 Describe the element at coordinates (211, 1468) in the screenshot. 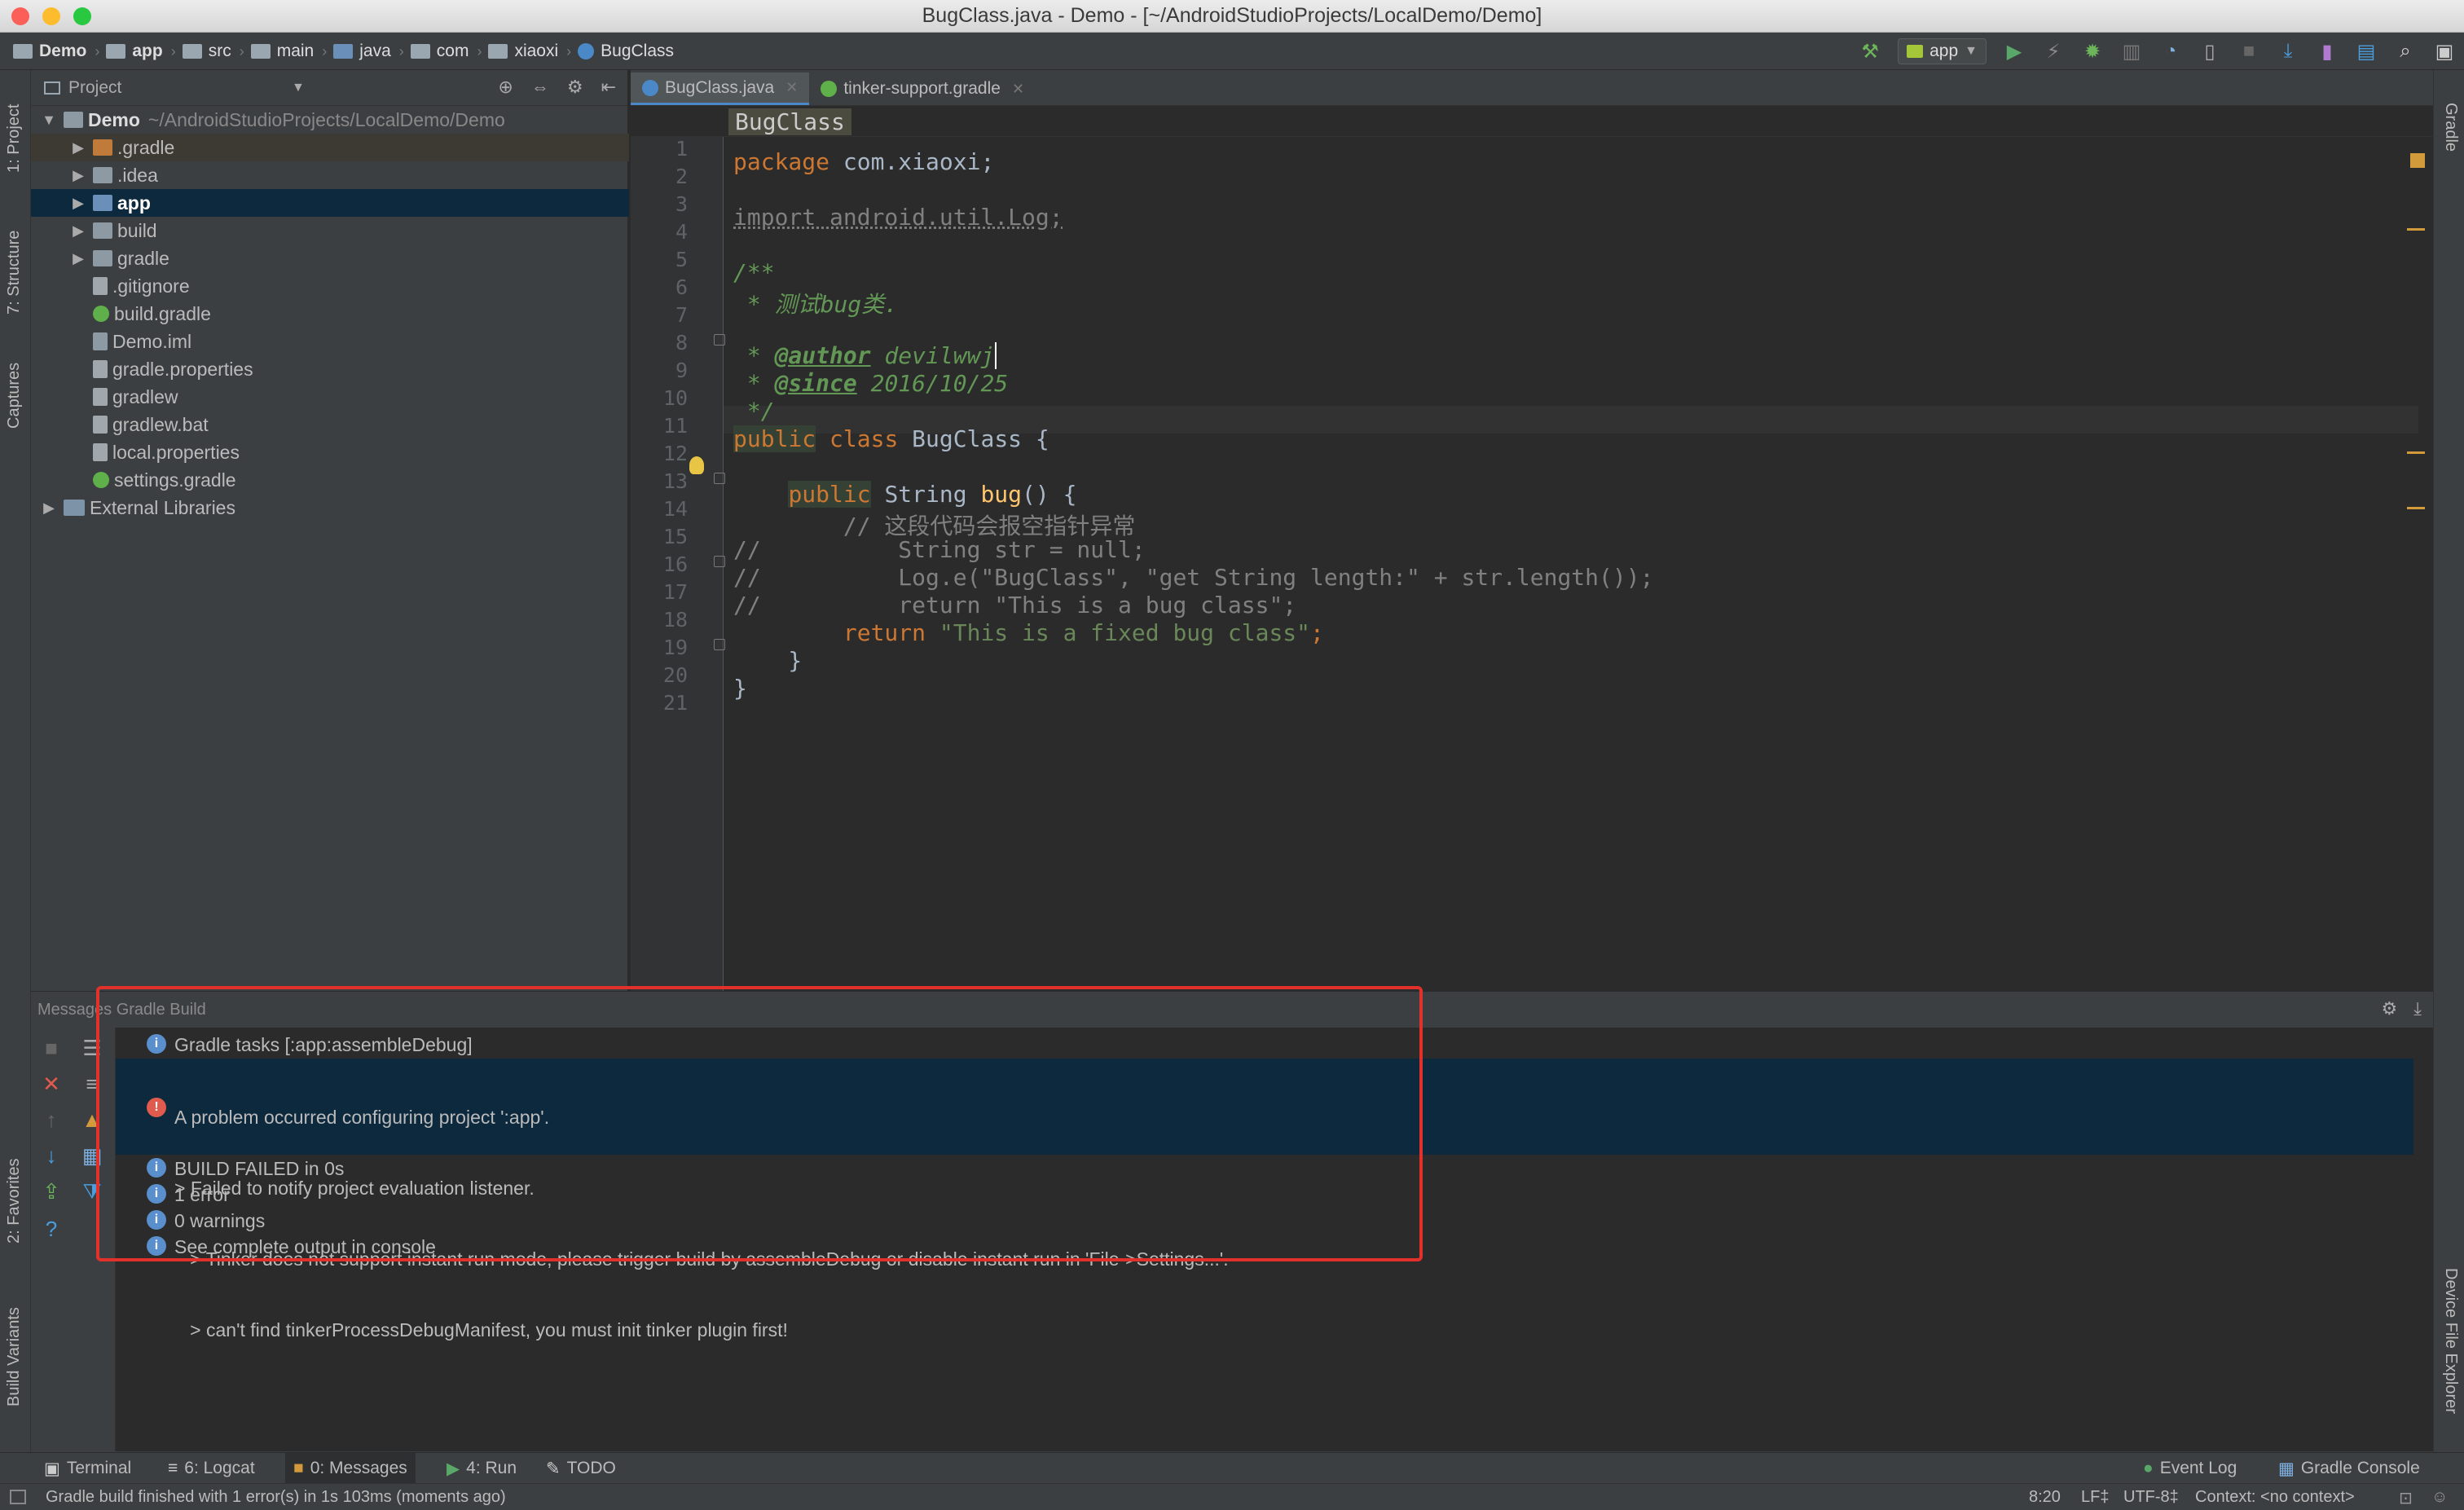

I see `tab-logcat: ≡ 6: Logcat` at that location.